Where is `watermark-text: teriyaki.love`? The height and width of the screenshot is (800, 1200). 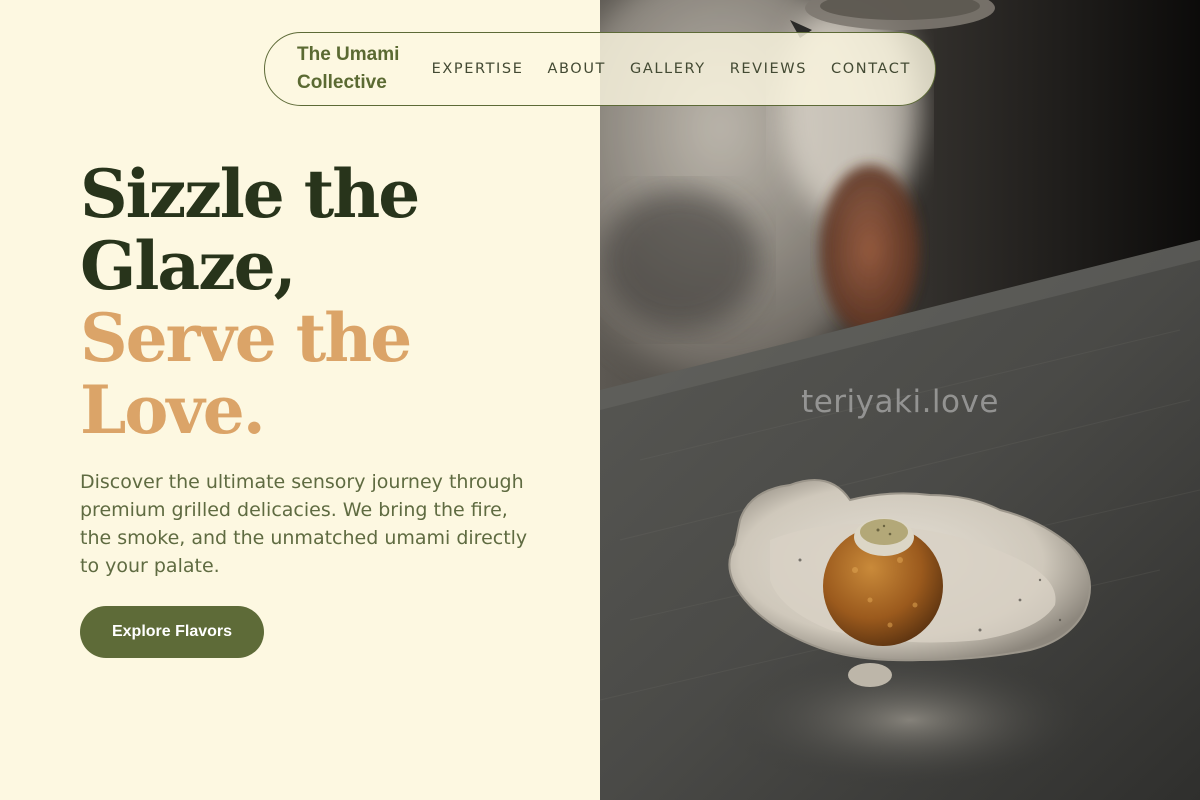
watermark-text: teriyaki.love is located at coordinates (900, 402).